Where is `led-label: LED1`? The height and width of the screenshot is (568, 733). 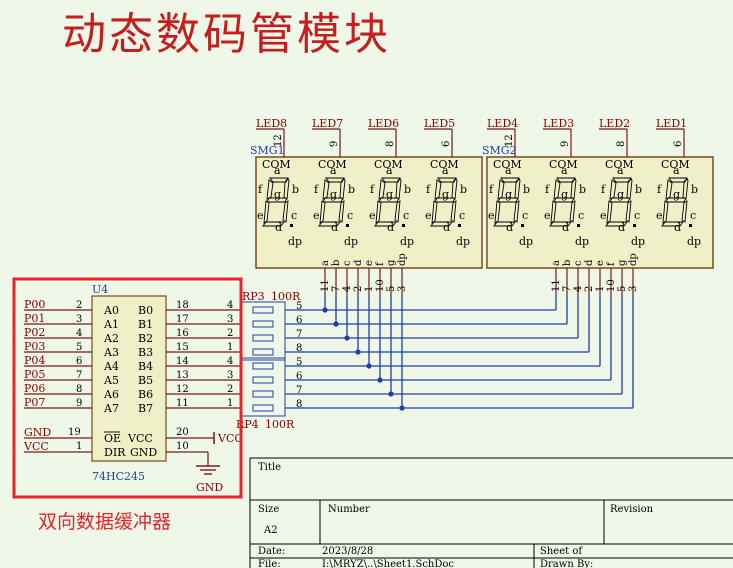
led-label: LED1 is located at coordinates (671, 123).